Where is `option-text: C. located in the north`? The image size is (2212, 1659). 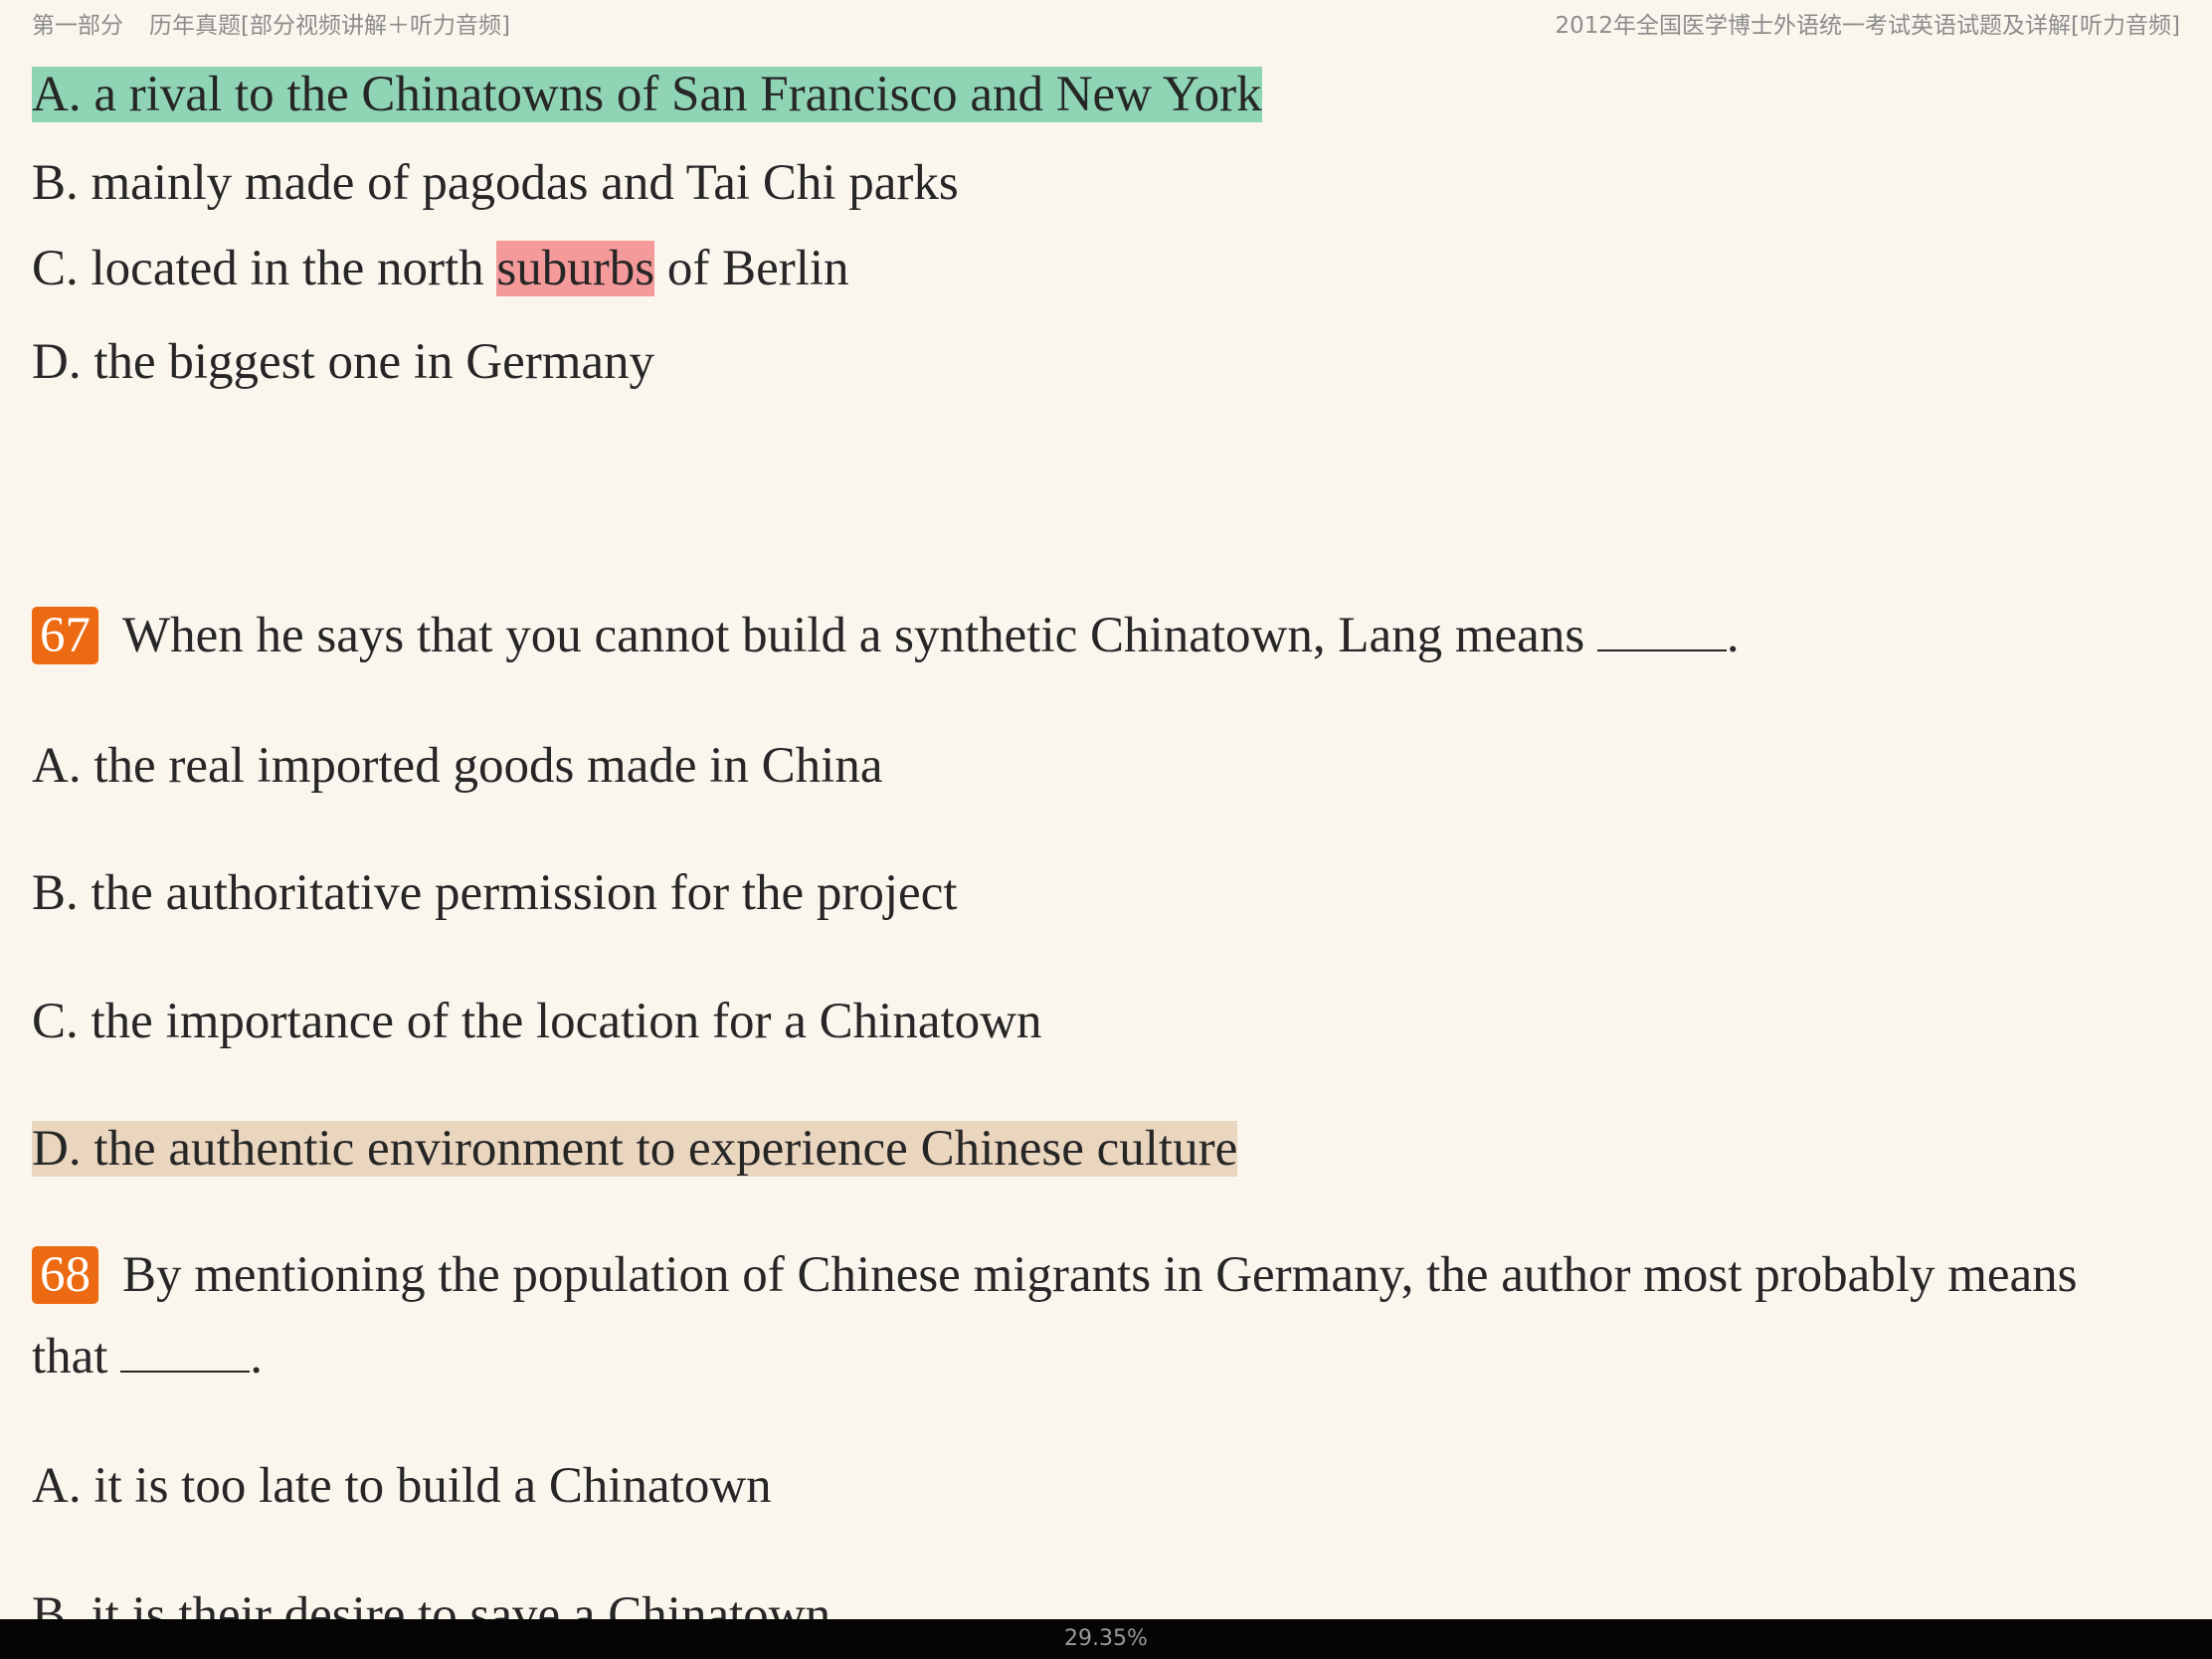 option-text: C. located in the north is located at coordinates (264, 268).